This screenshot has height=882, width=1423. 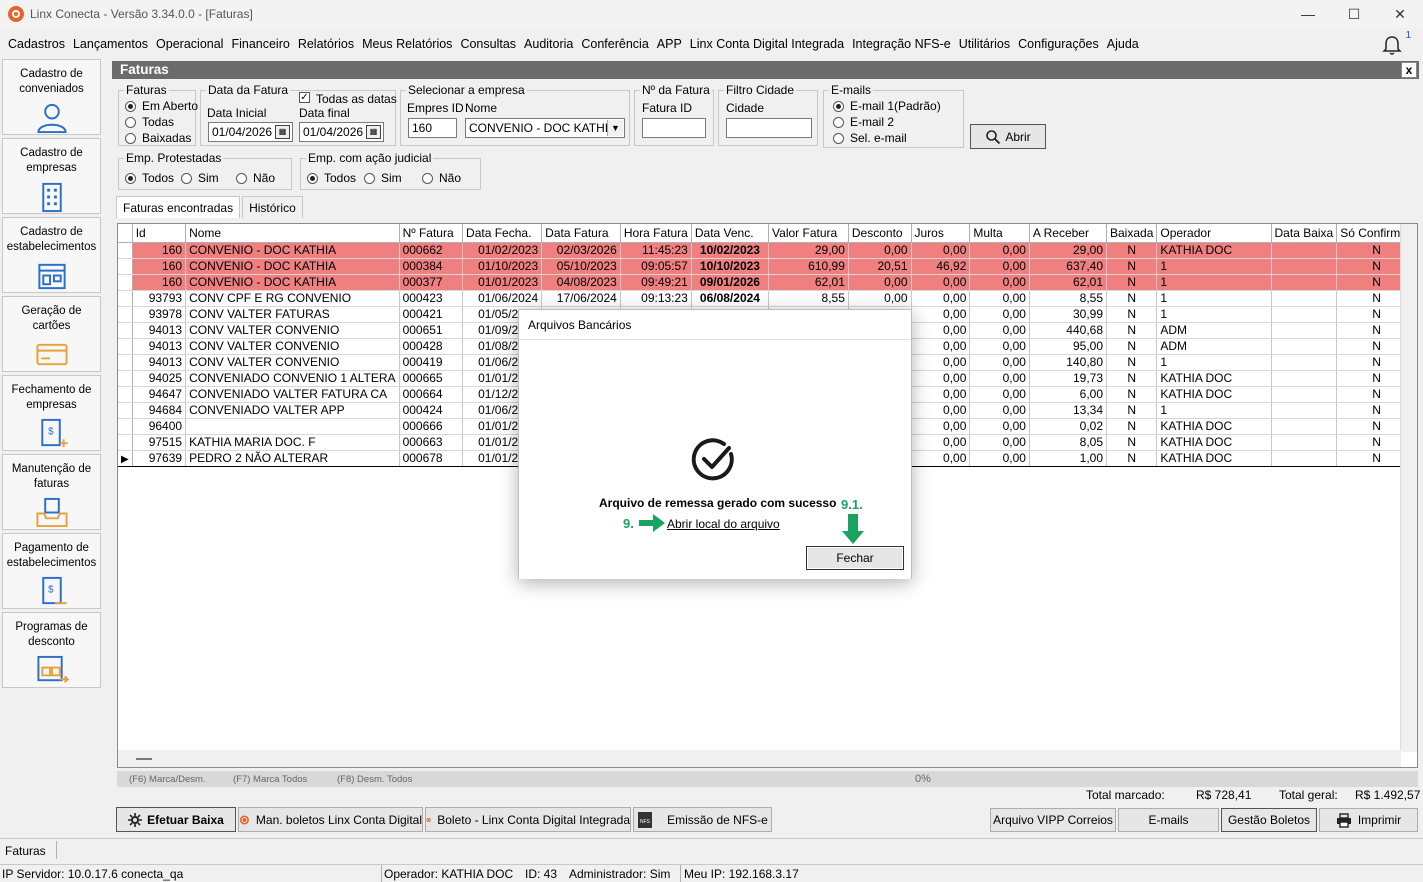 What do you see at coordinates (984, 44) in the screenshot?
I see `menu-utilitarios: Utilitários` at bounding box center [984, 44].